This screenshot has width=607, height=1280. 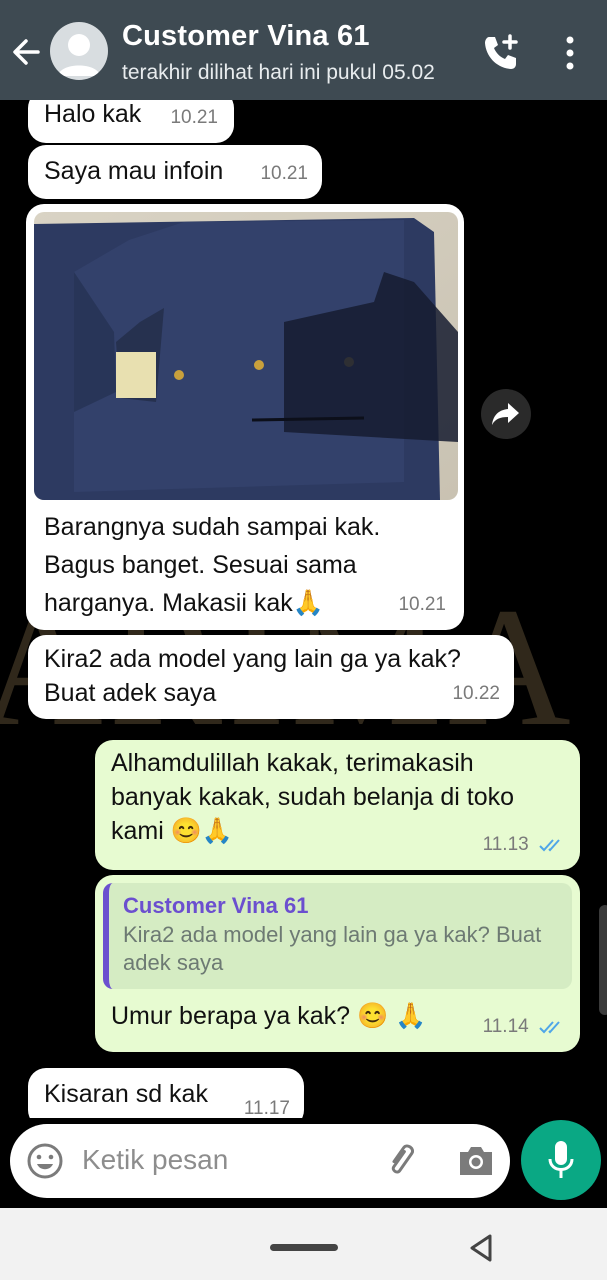 I want to click on message-incoming: Kisaran sd kak 11.17, so click(x=166, y=1093).